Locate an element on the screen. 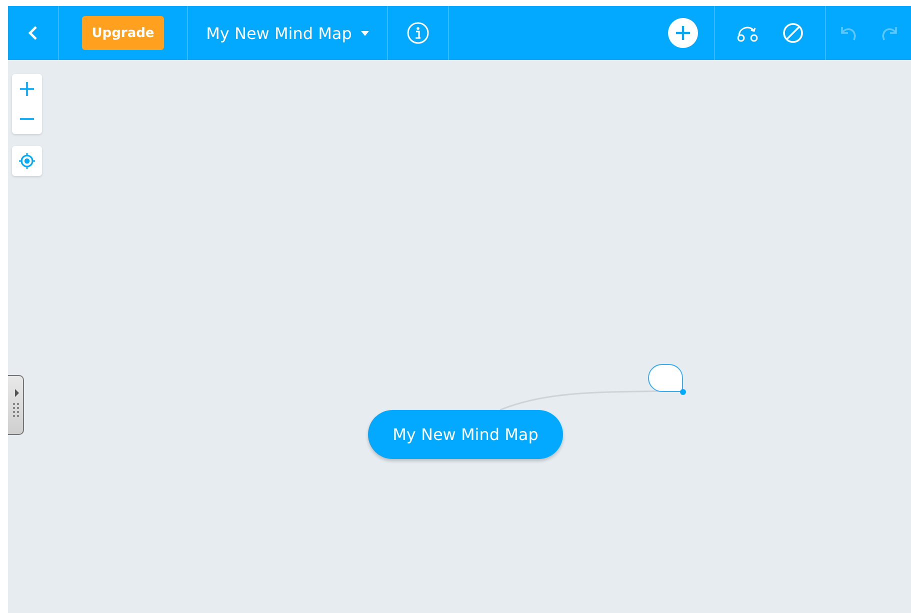 Image resolution: width=911 pixels, height=613 pixels. center-button is located at coordinates (27, 161).